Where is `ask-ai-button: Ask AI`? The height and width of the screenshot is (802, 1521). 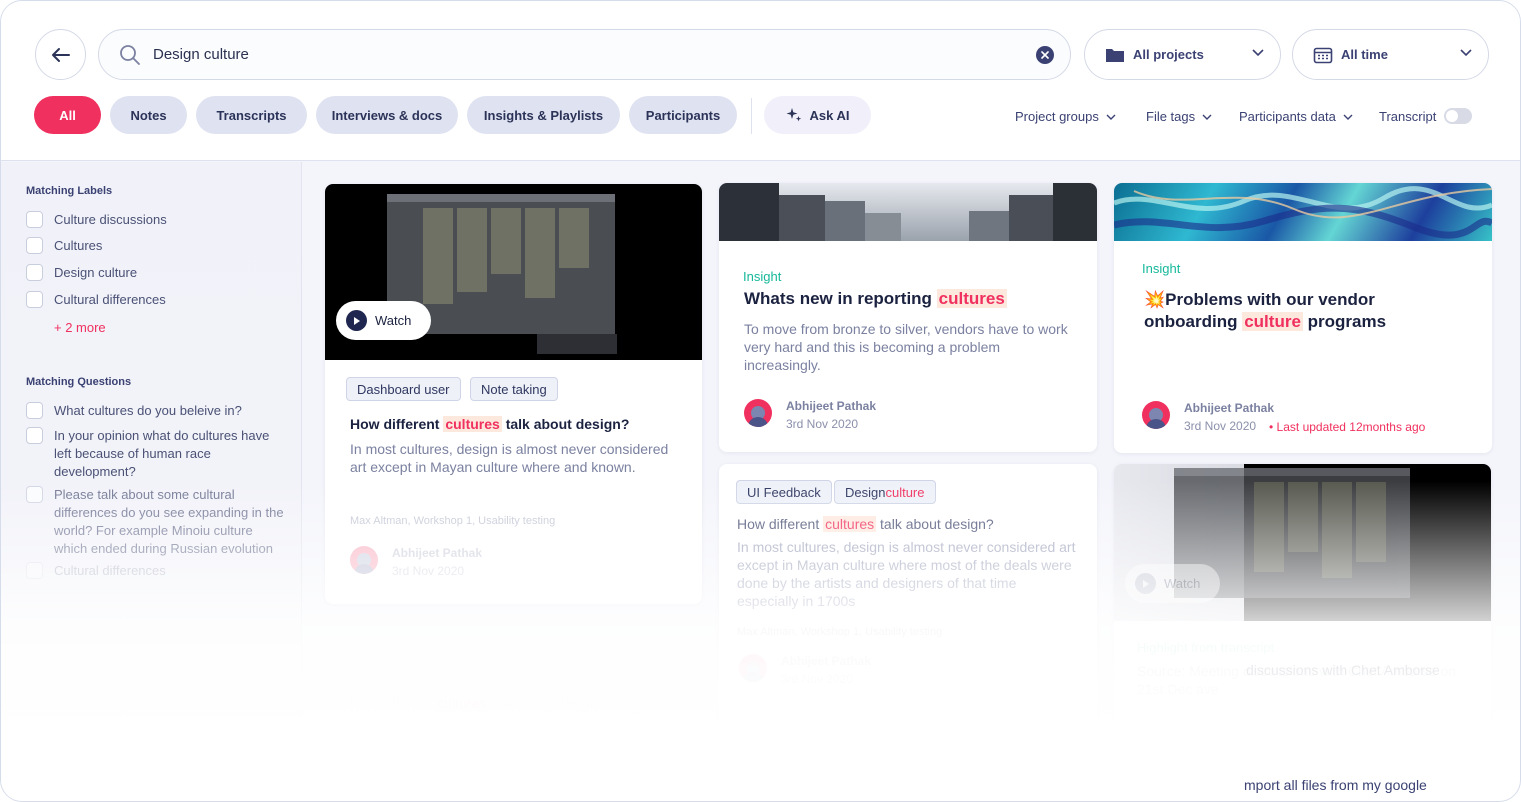
ask-ai-button: Ask AI is located at coordinates (817, 115).